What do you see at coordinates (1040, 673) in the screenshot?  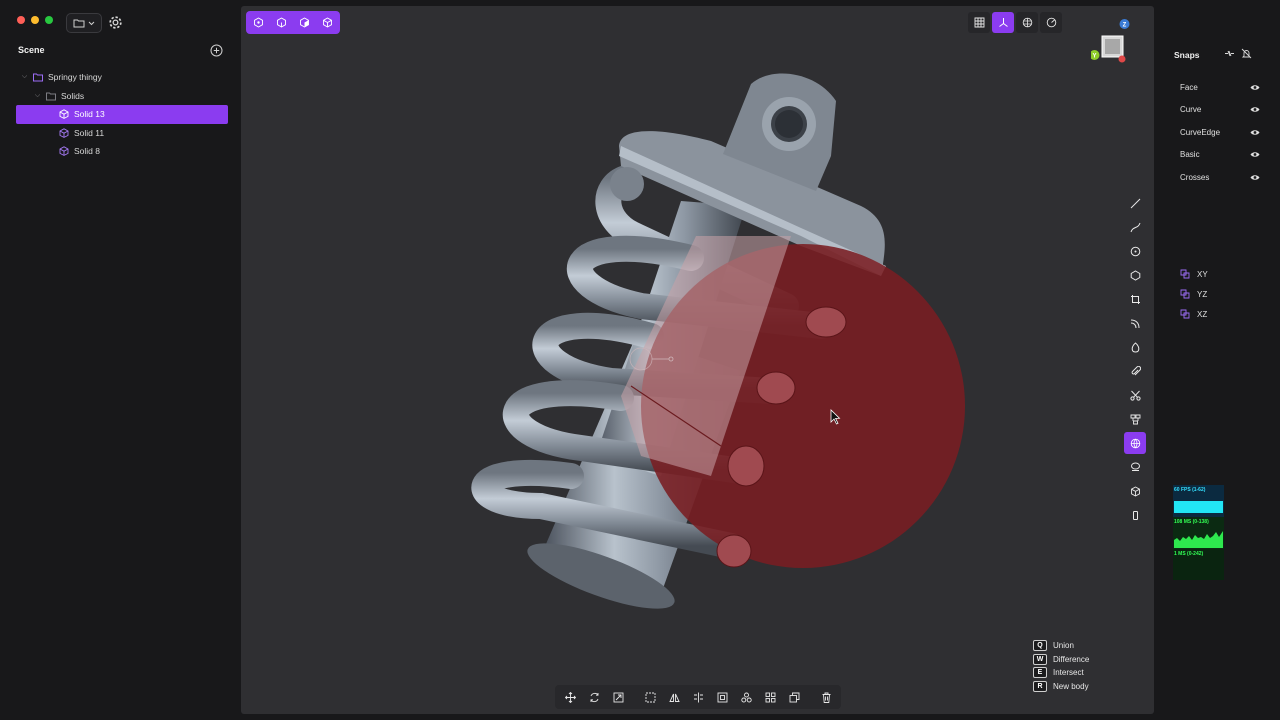 I see `shortcut-key: E` at bounding box center [1040, 673].